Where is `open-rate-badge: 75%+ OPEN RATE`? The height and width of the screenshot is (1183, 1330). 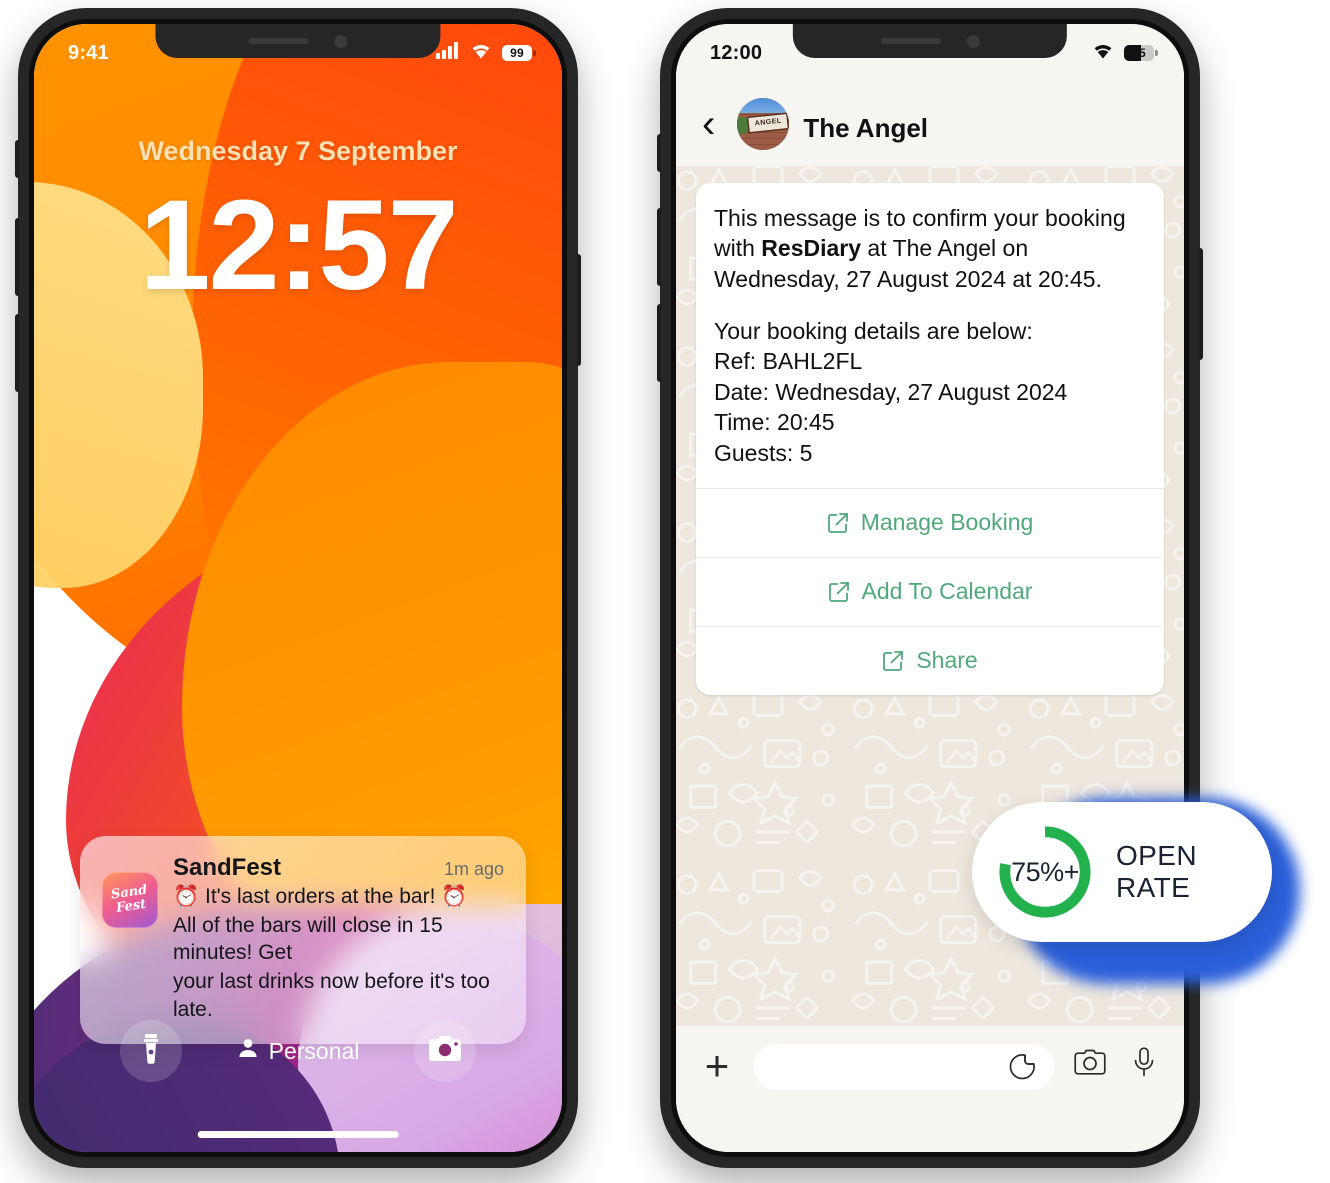
open-rate-badge: 75%+ OPEN RATE is located at coordinates (1137, 889).